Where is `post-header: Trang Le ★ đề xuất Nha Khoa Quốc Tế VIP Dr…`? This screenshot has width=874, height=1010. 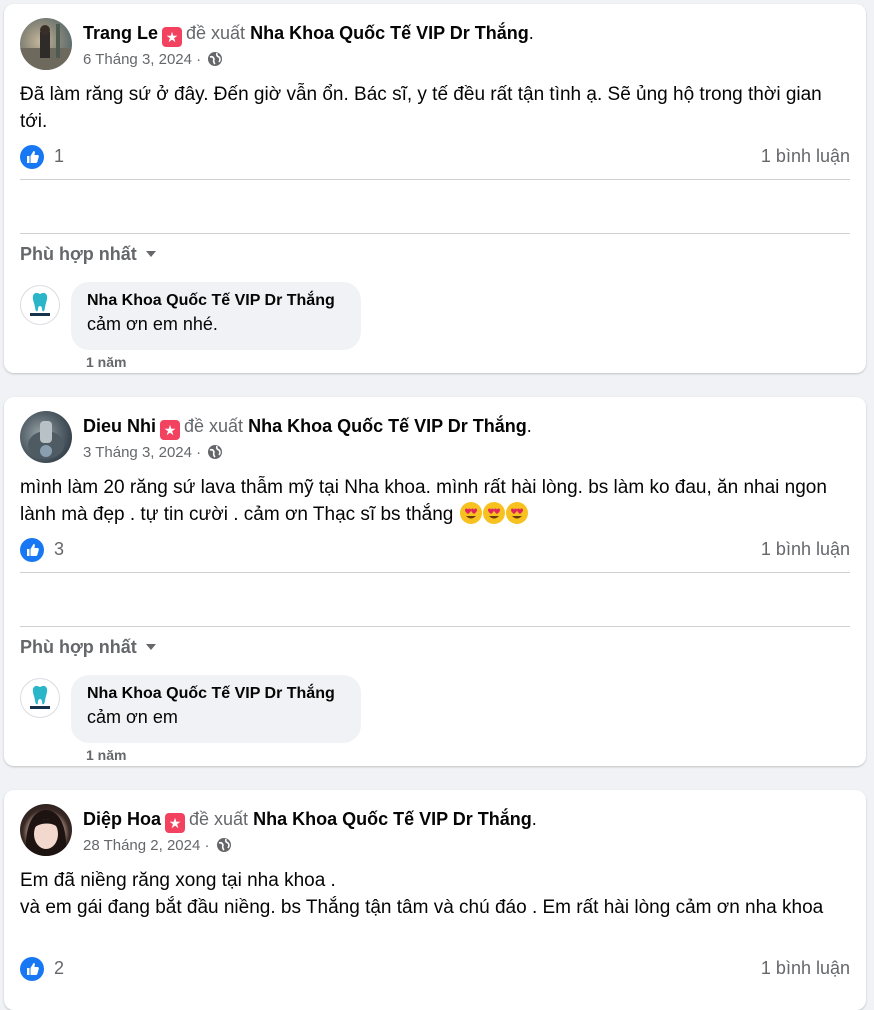 post-header: Trang Le ★ đề xuất Nha Khoa Quốc Tế VIP Dr… is located at coordinates (435, 45).